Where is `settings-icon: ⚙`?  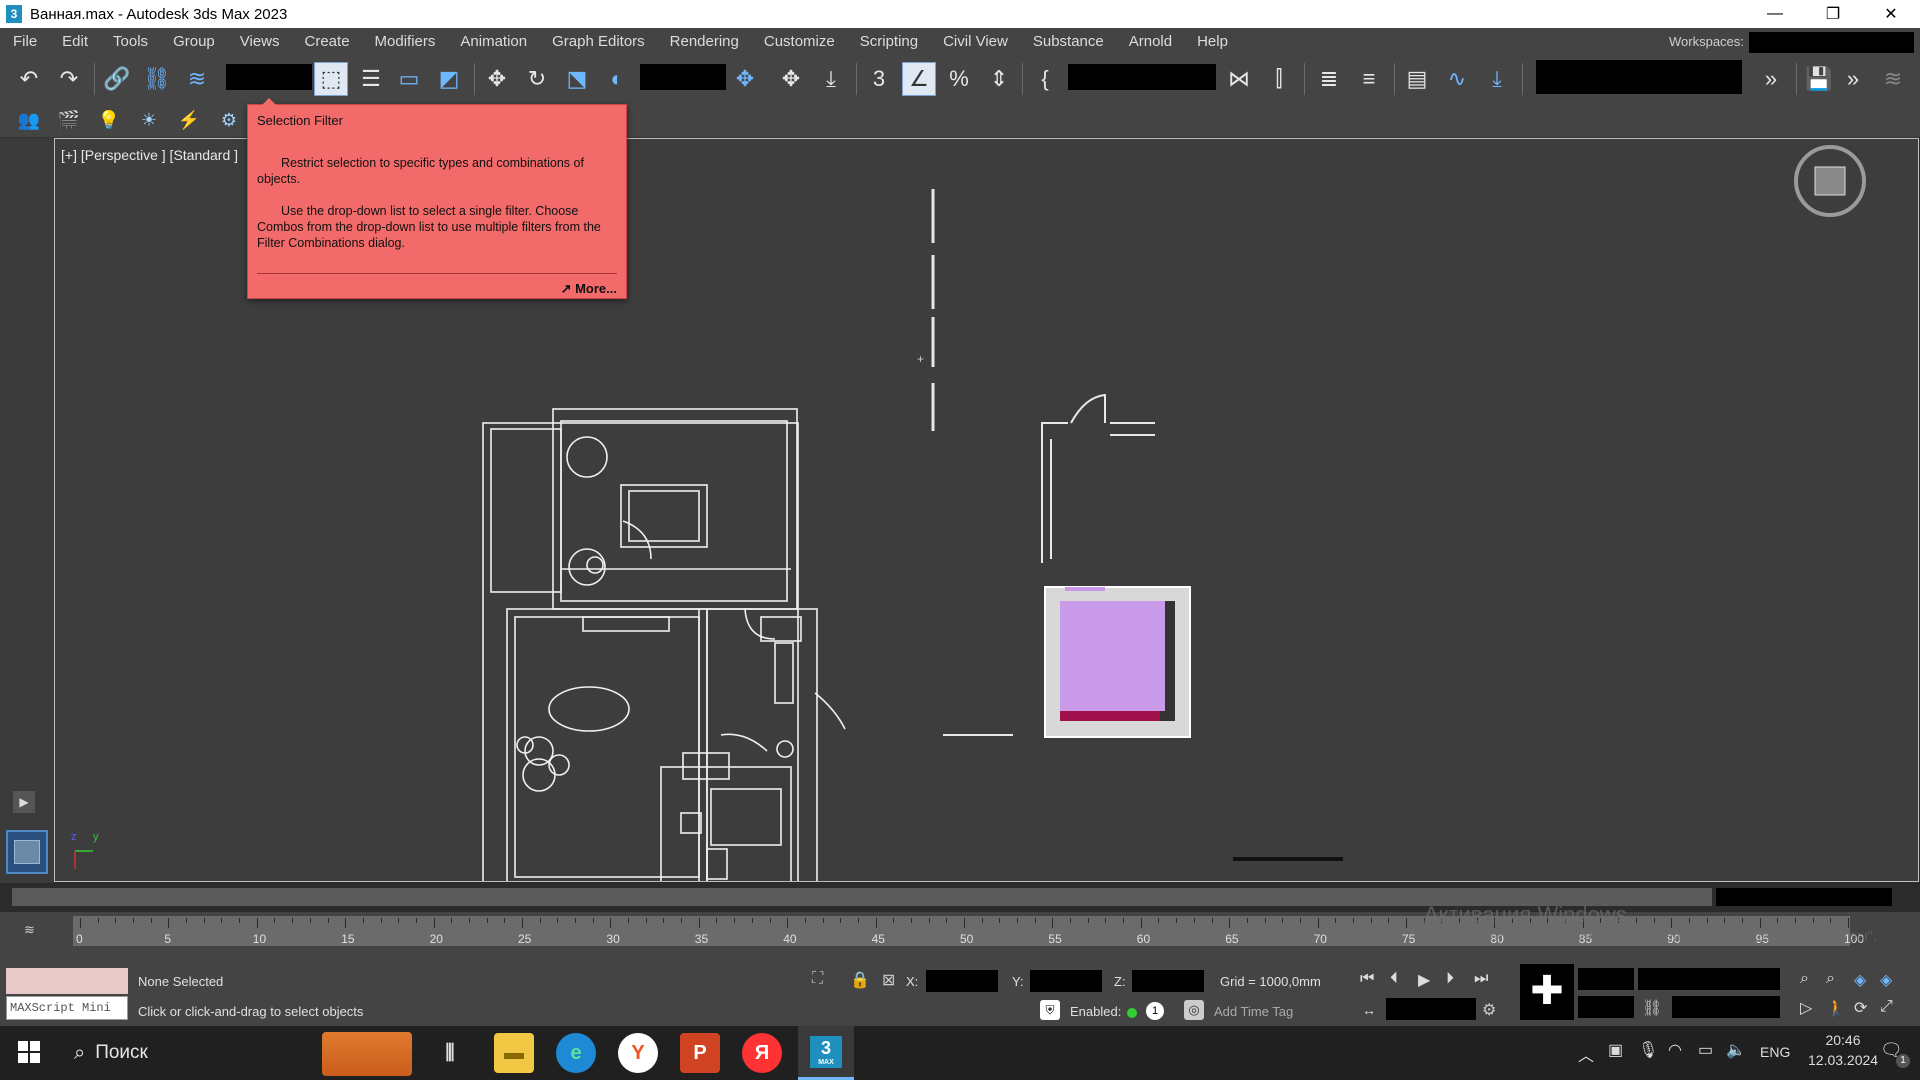 settings-icon: ⚙ is located at coordinates (229, 120).